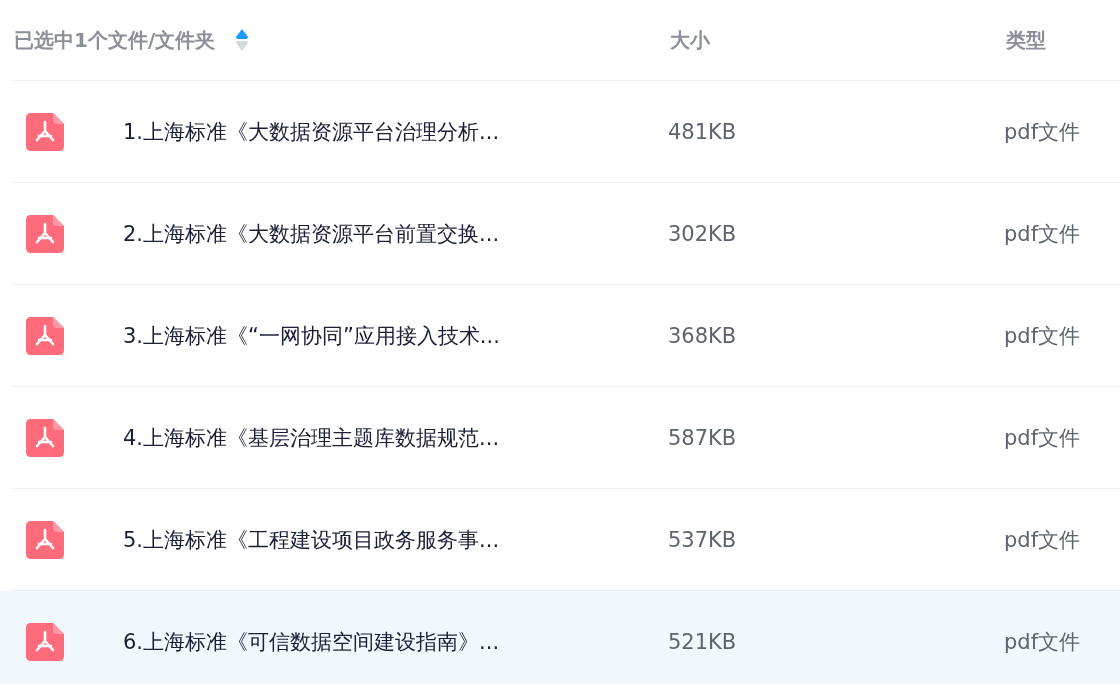  Describe the element at coordinates (702, 335) in the screenshot. I see `file-size: 368KB` at that location.